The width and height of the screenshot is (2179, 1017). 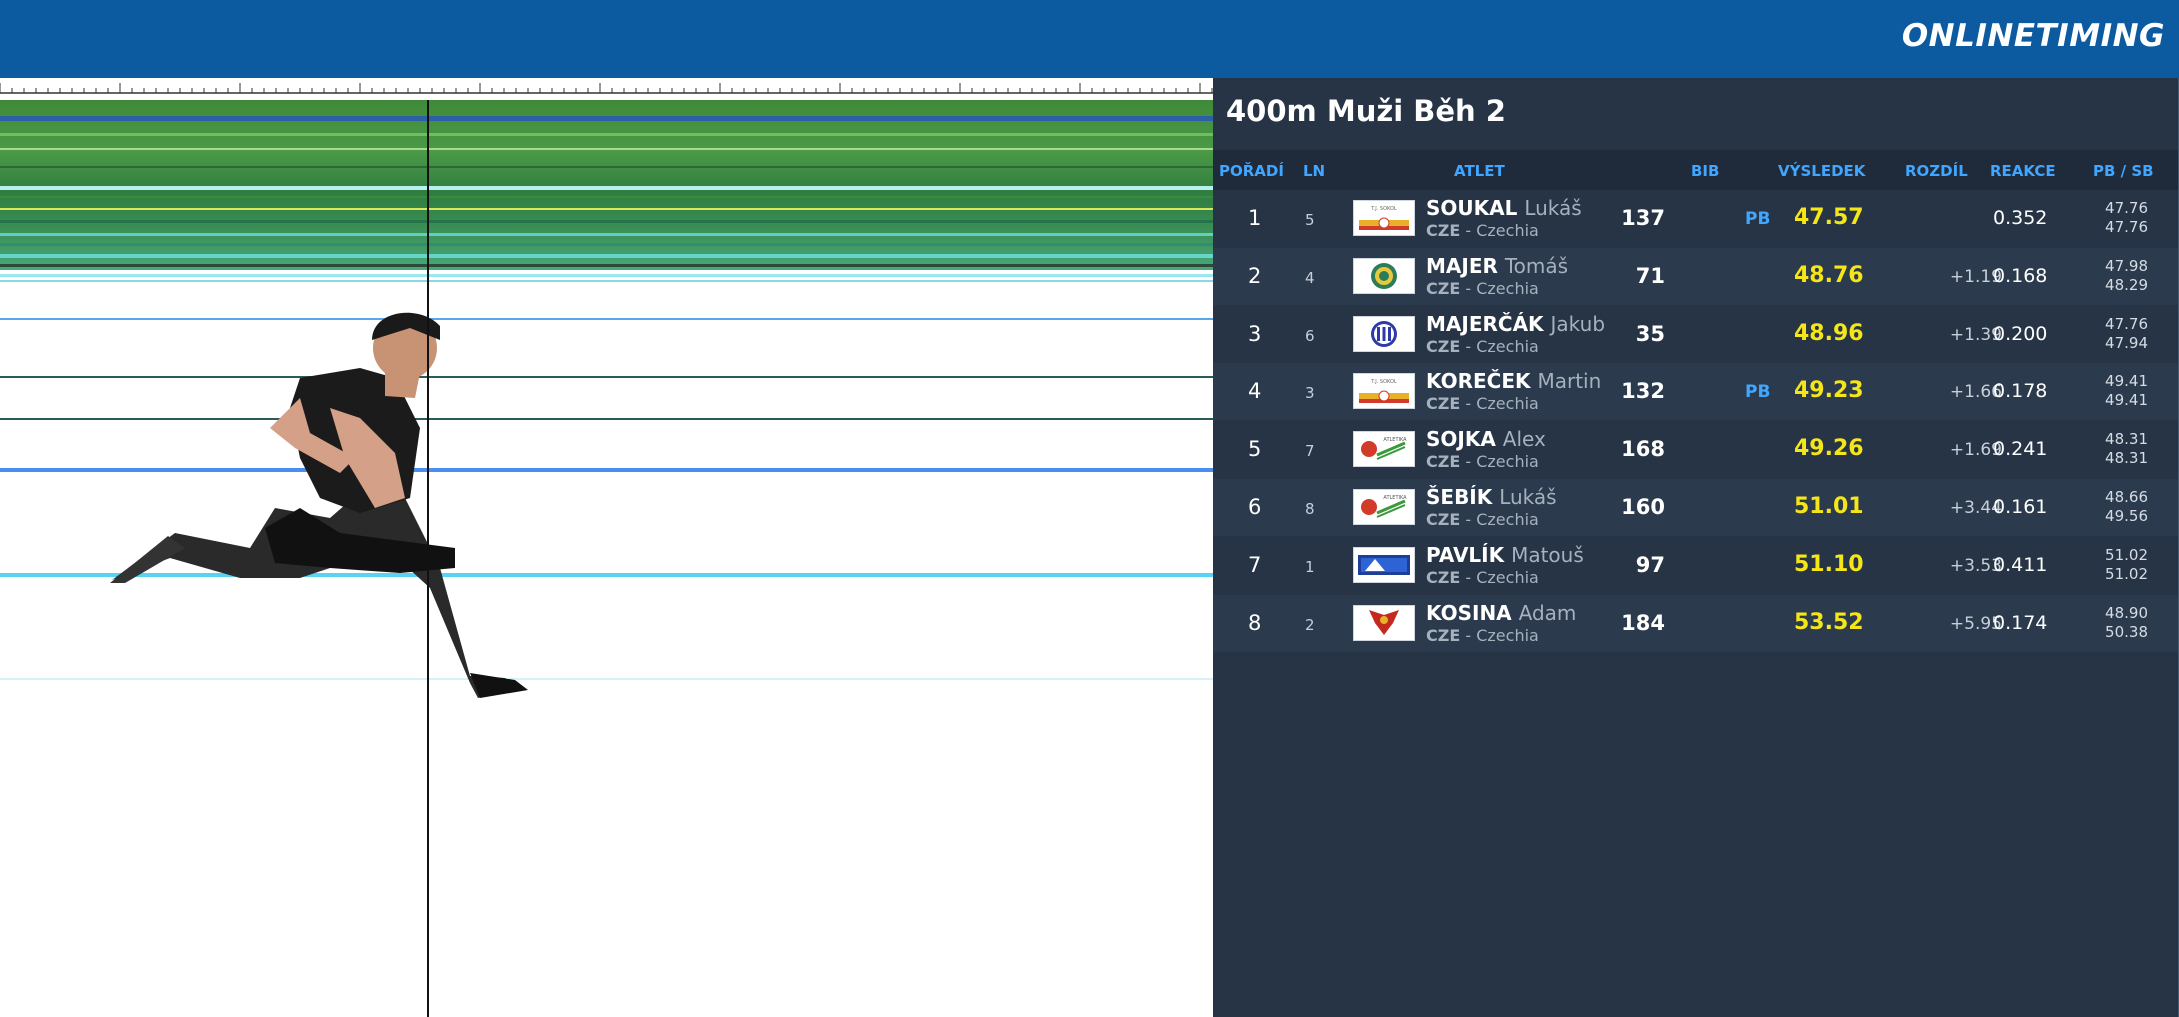 I want to click on header-reaction: REAKCE, so click(x=2023, y=171).